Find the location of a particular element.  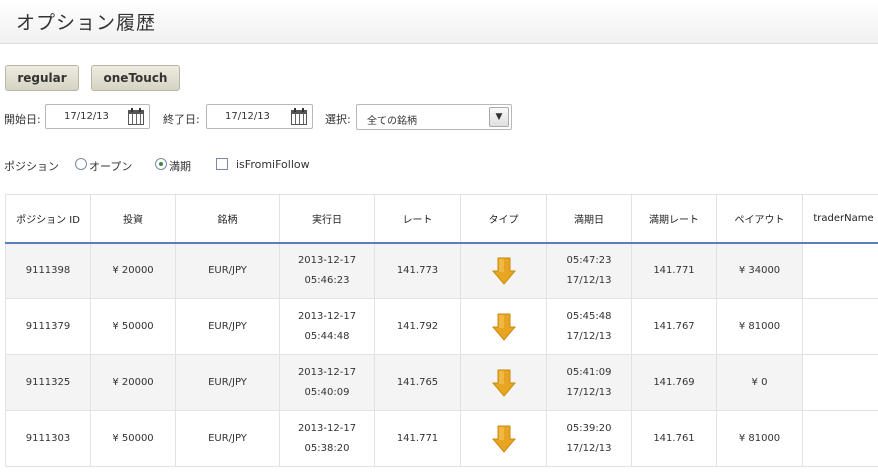

header-trader-name: traderName is located at coordinates (840, 219).